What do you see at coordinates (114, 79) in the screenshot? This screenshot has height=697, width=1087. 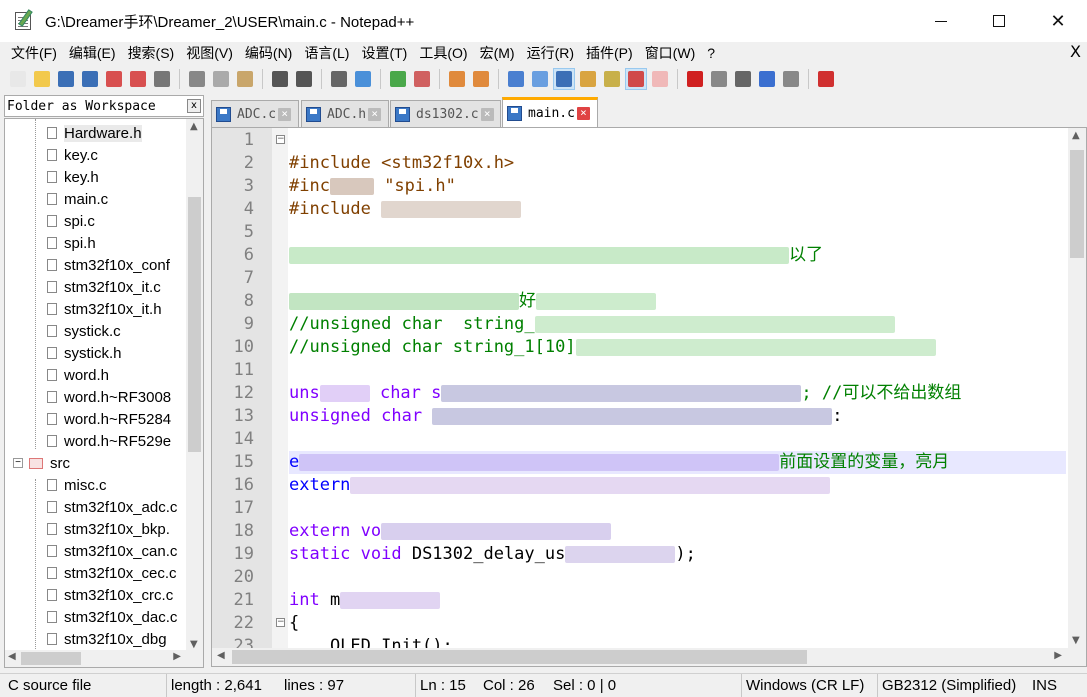 I see `close-button` at bounding box center [114, 79].